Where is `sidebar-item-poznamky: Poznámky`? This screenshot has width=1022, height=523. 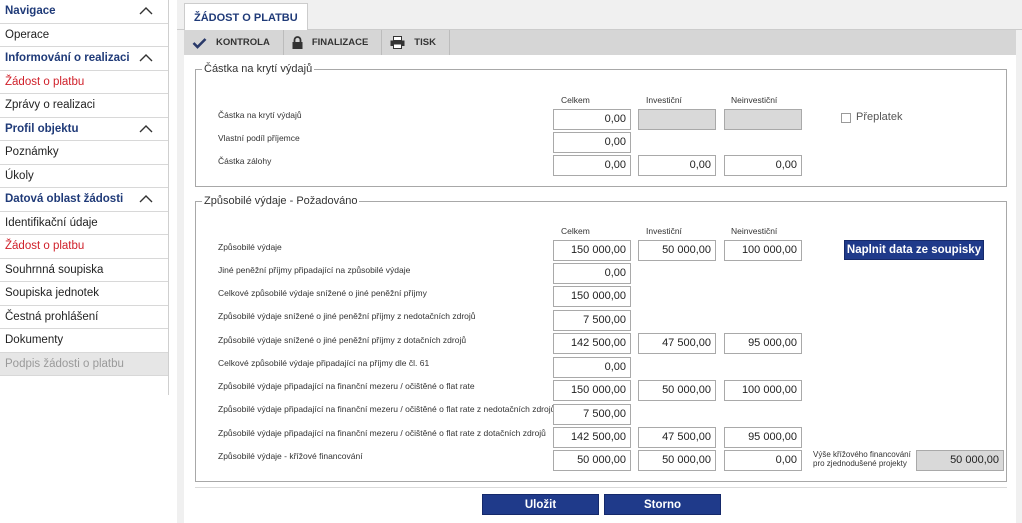
sidebar-item-poznamky: Poznámky is located at coordinates (84, 153).